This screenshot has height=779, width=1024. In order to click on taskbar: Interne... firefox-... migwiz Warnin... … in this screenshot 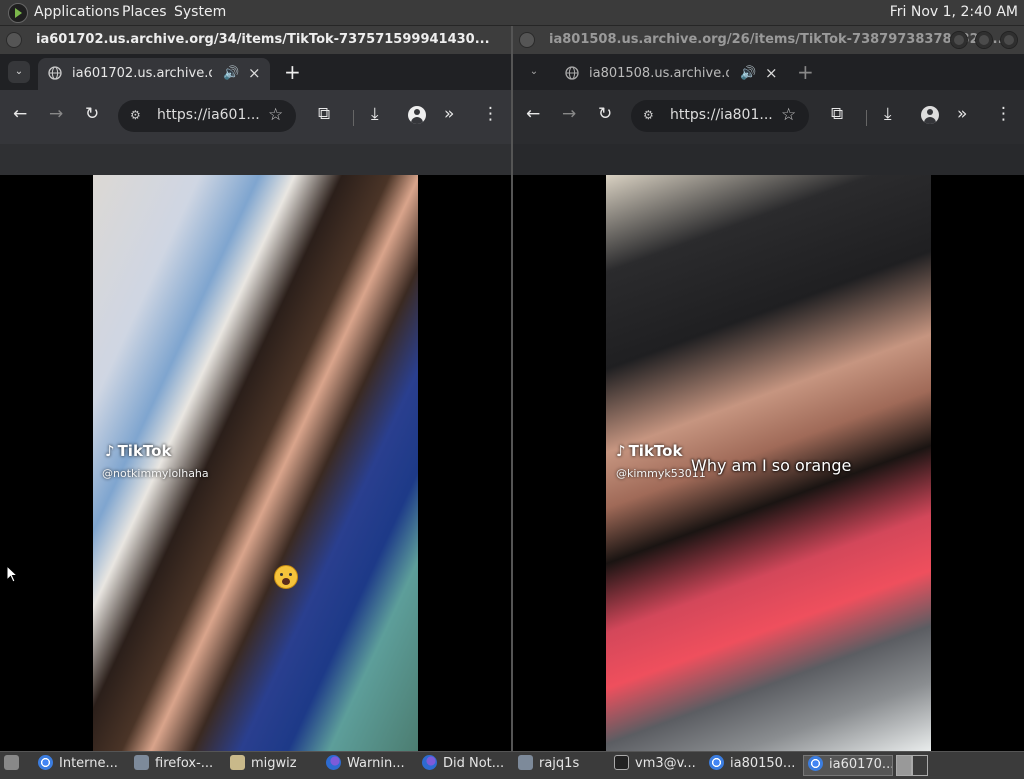, I will do `click(512, 765)`.